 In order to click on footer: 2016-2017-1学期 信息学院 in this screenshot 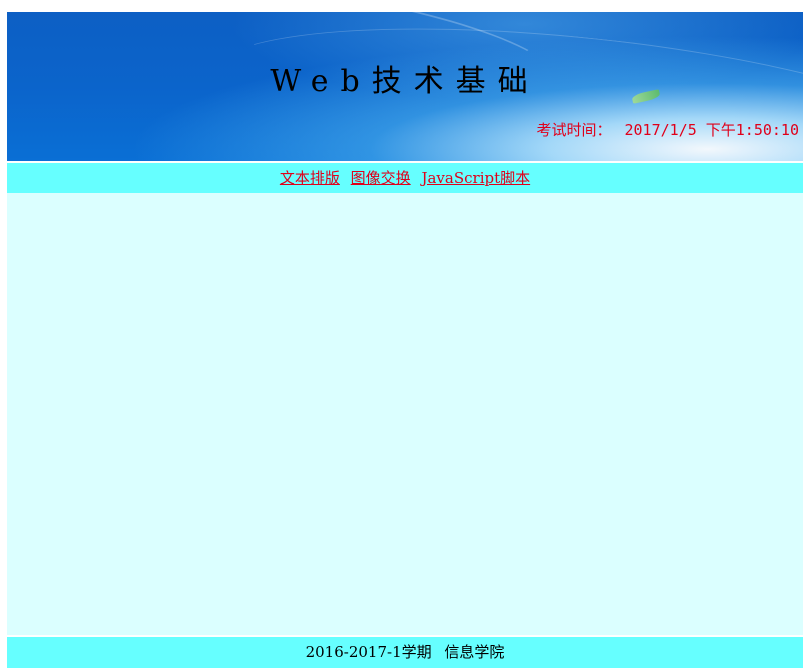, I will do `click(405, 652)`.